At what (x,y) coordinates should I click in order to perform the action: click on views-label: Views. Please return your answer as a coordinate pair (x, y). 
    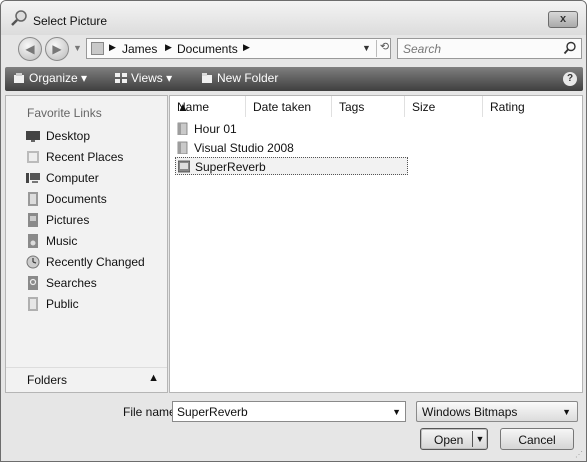
    Looking at the image, I should click on (147, 78).